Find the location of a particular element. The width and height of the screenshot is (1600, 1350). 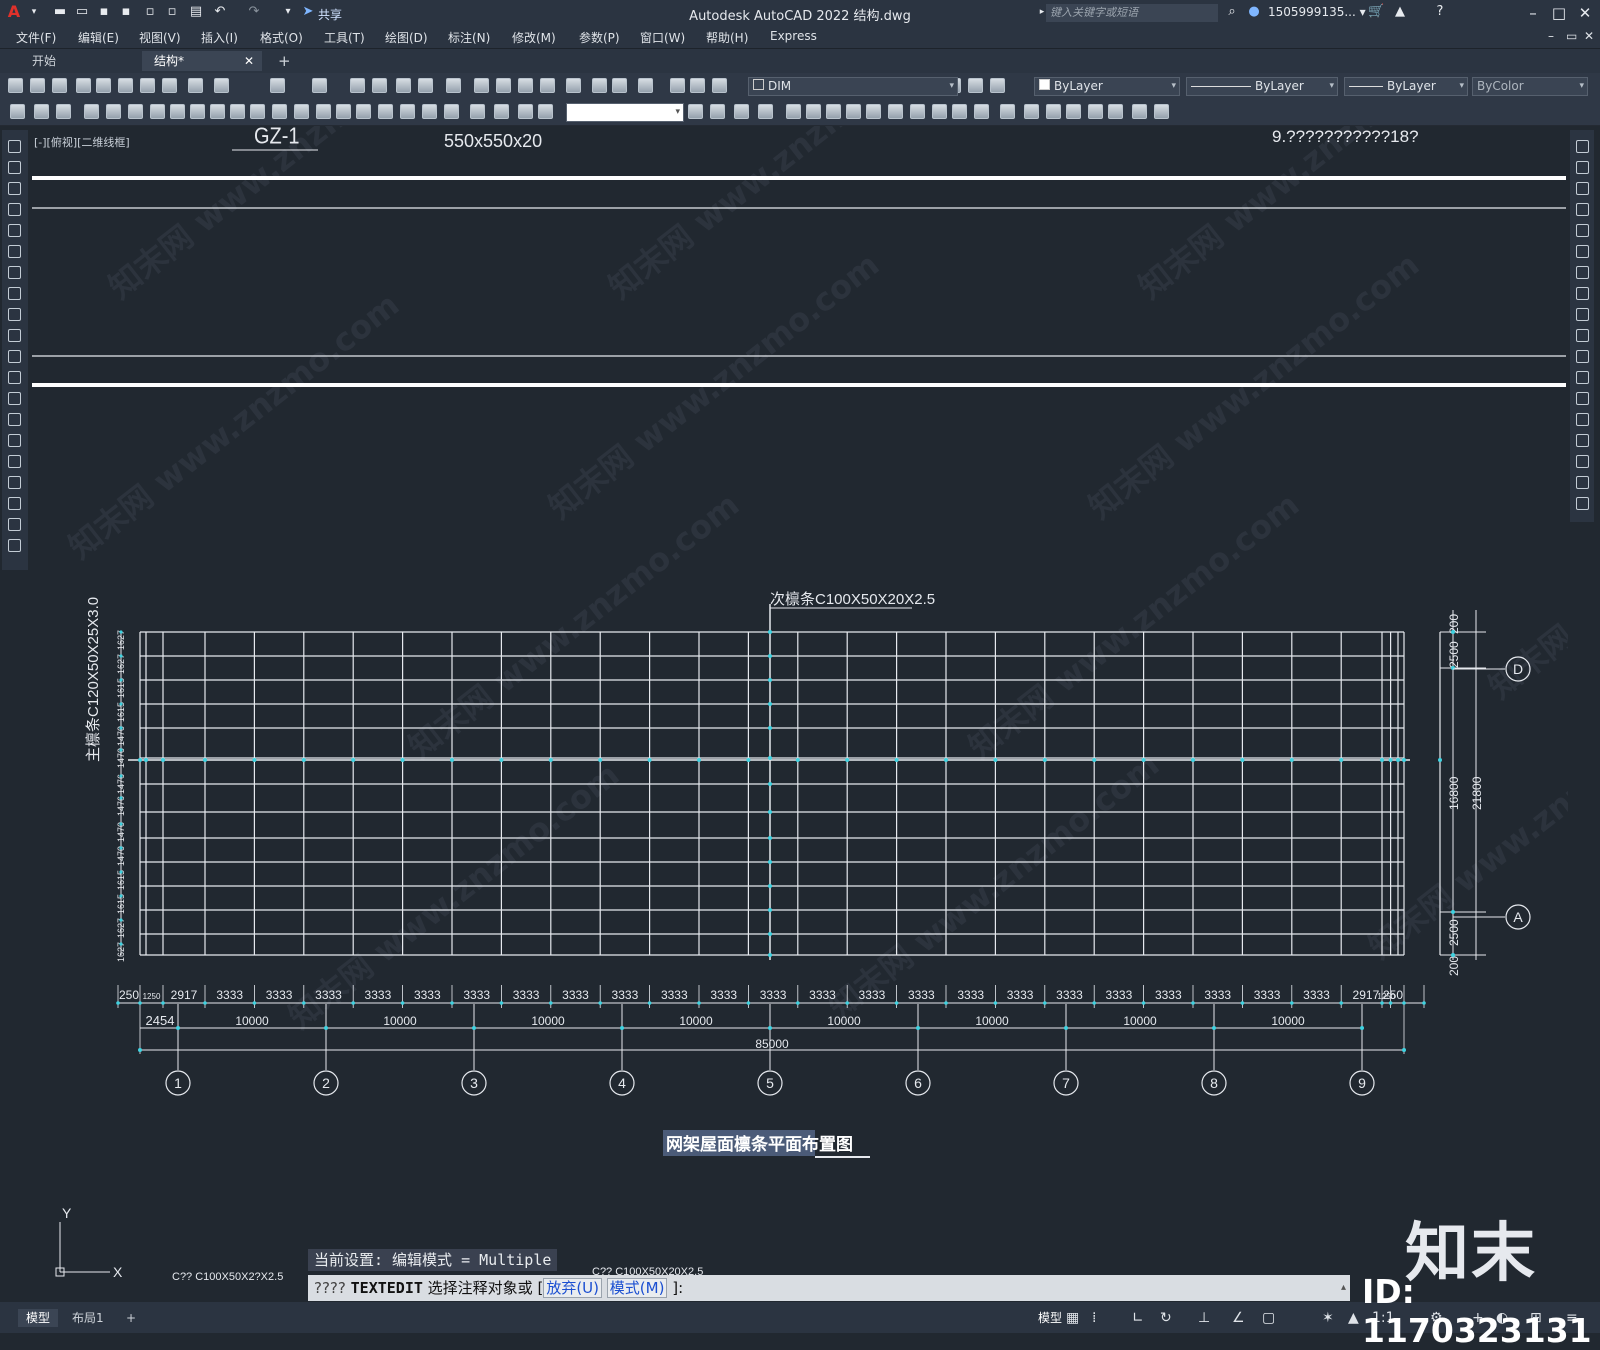

toolbar-tool-35-icon is located at coordinates (895, 111).